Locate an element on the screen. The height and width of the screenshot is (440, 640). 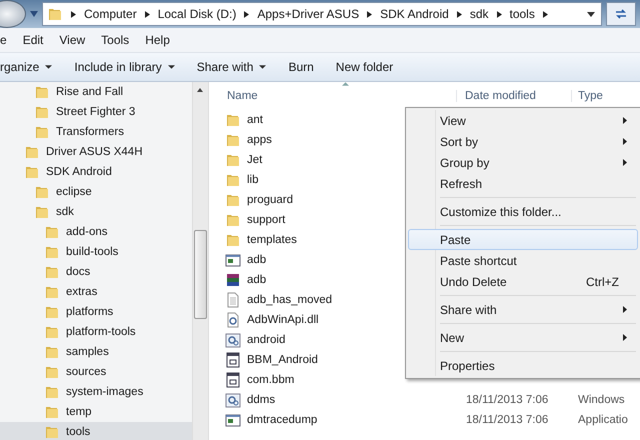
context-menu-item: Properties is located at coordinates (523, 365).